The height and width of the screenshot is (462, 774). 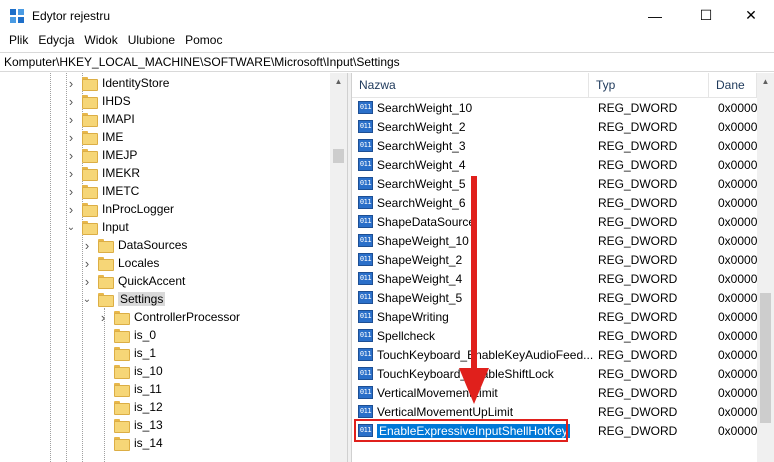 I want to click on tree-node-is-11: is_11, so click(x=130, y=389).